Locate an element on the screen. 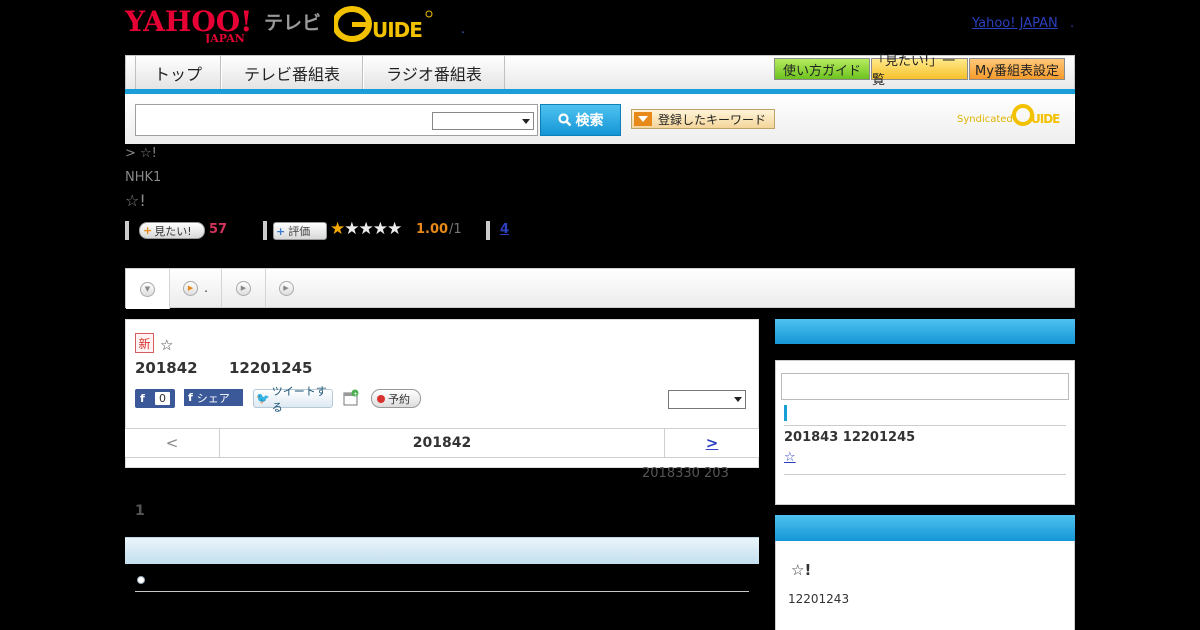 The height and width of the screenshot is (630, 1200). facebook-share-label: シェア is located at coordinates (213, 398).